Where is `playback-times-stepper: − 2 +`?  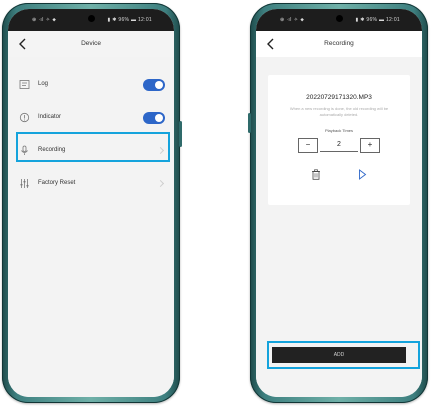
playback-times-stepper: − 2 + is located at coordinates (339, 145).